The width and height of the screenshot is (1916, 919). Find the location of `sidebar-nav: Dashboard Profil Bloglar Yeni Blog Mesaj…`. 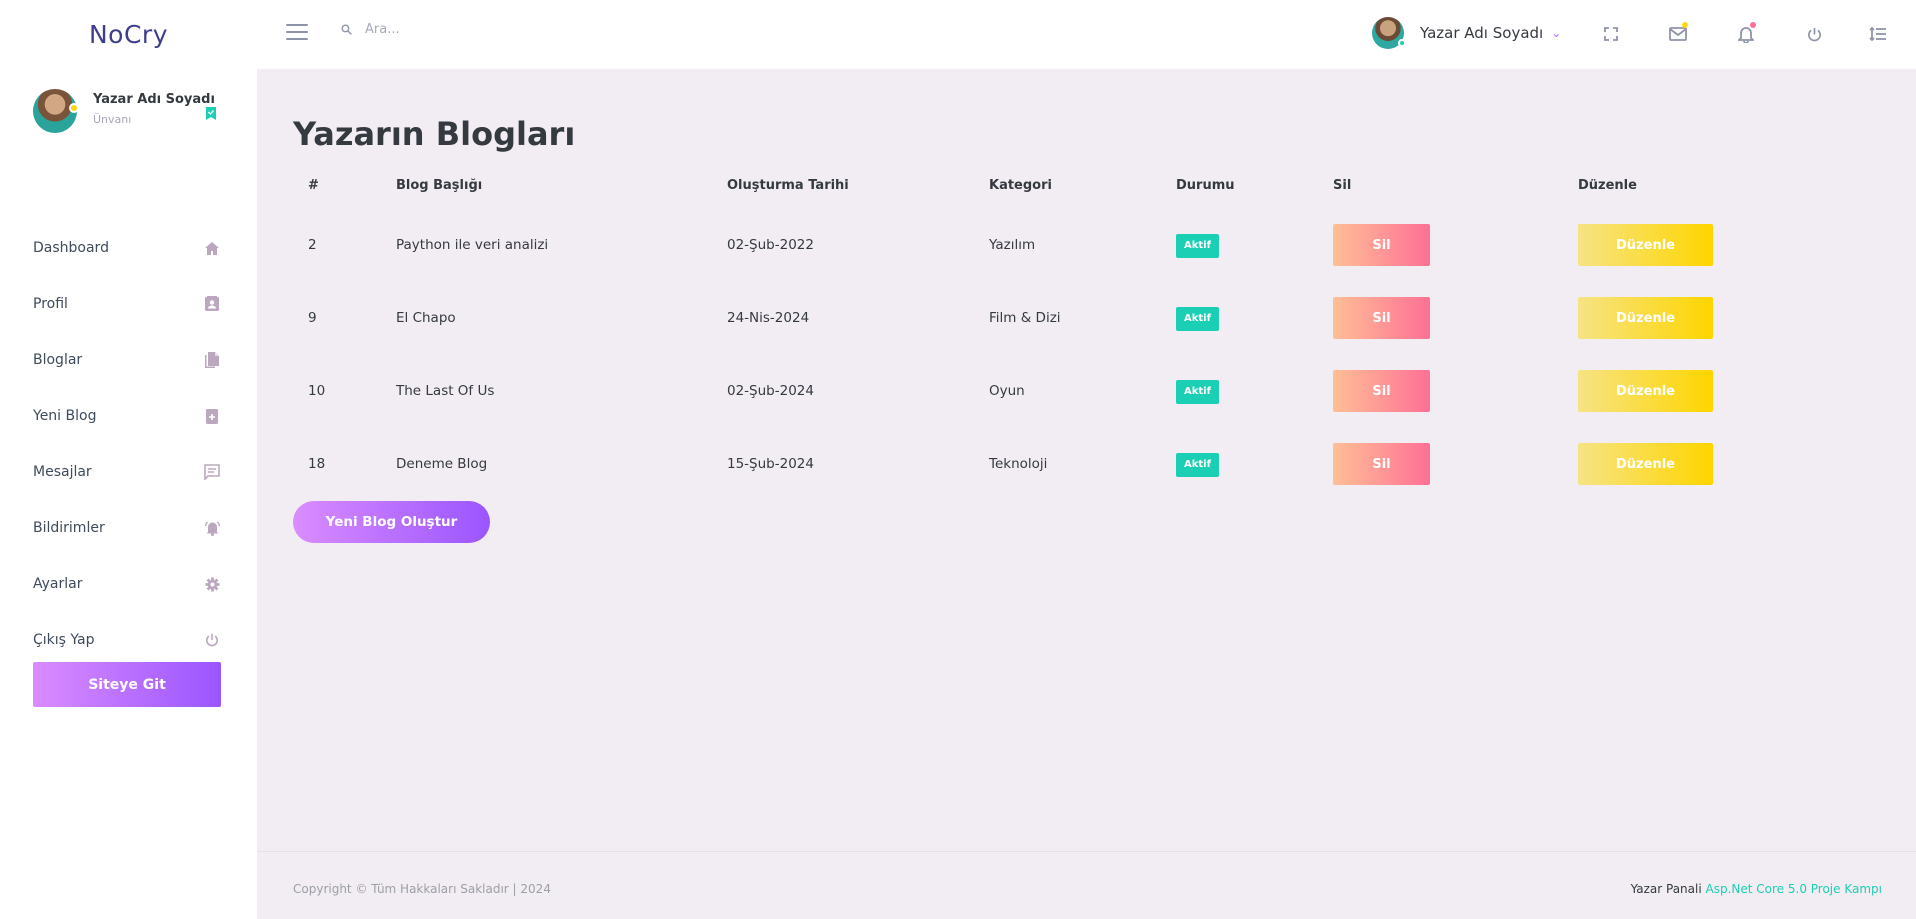

sidebar-nav: Dashboard Profil Bloglar Yeni Blog Mesaj… is located at coordinates (127, 444).